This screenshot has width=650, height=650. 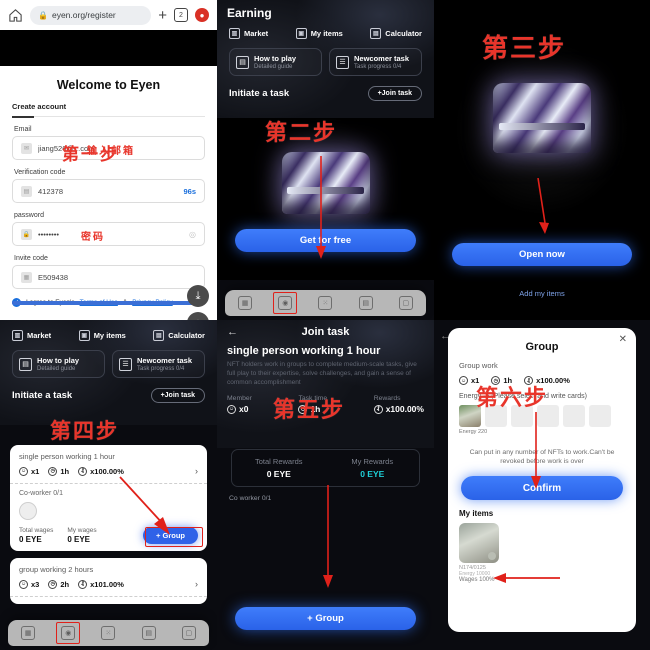 What do you see at coordinates (108, 277) in the screenshot?
I see `invite-code-input: ▦ E509438` at bounding box center [108, 277].